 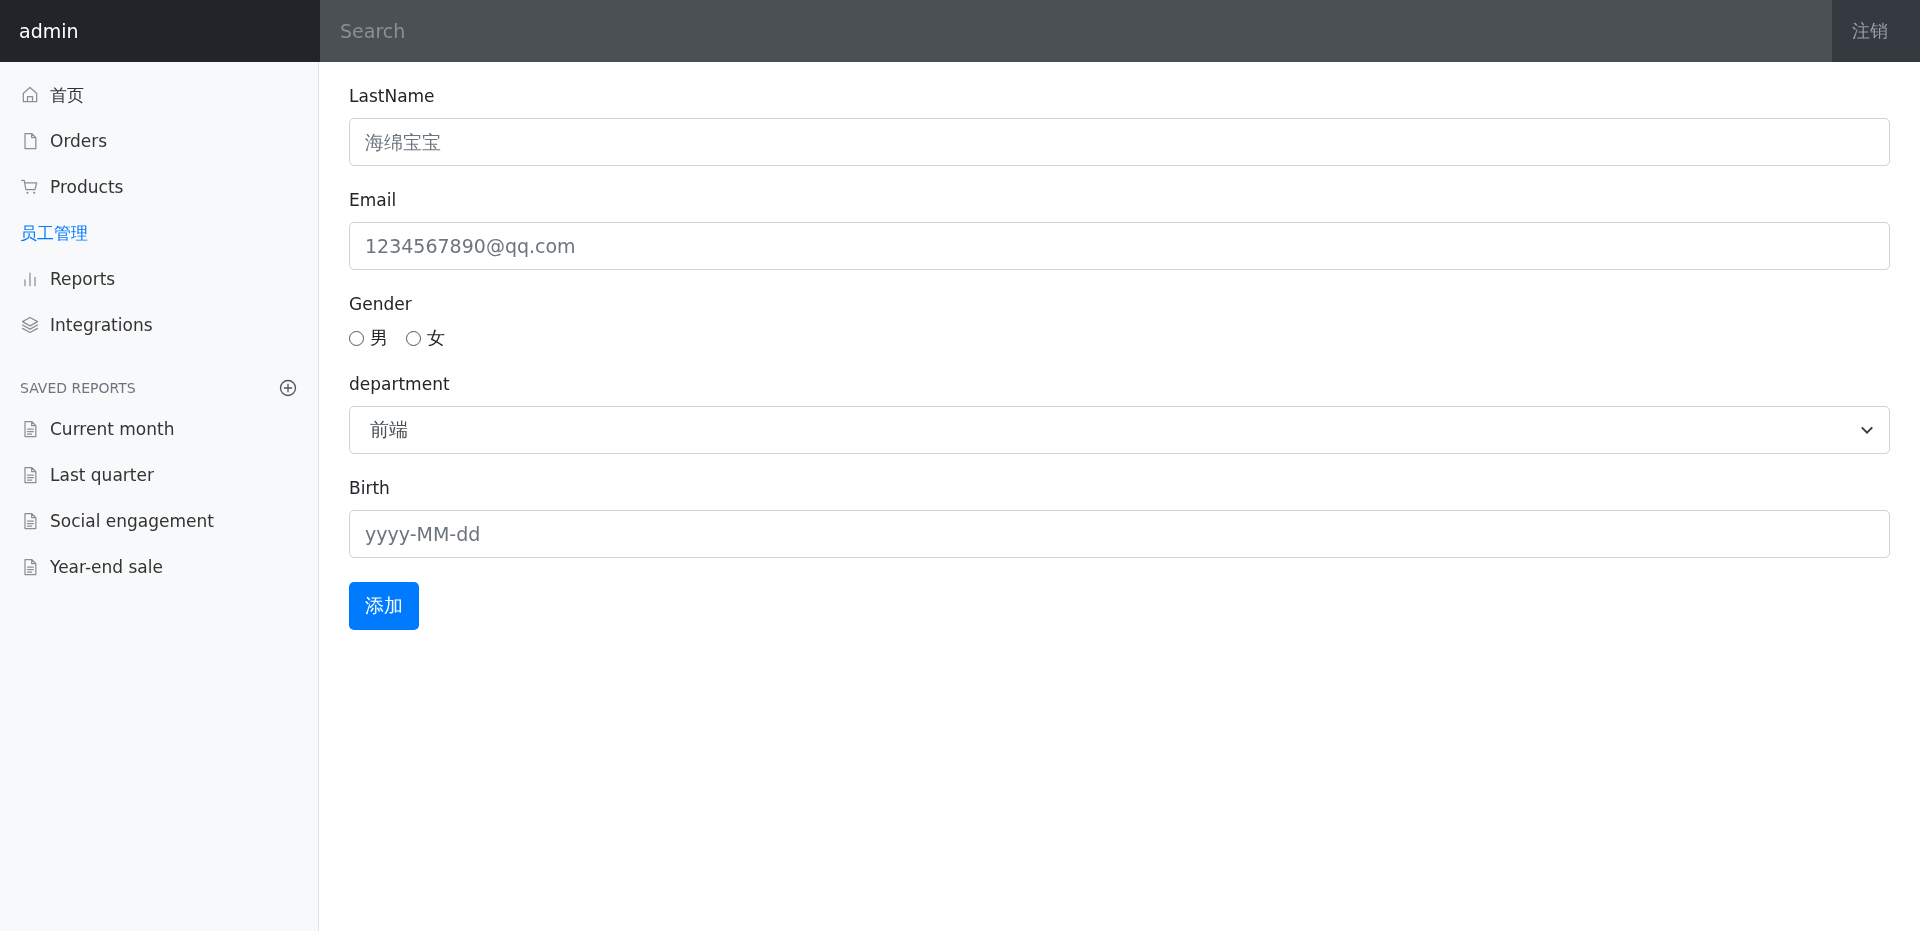 What do you see at coordinates (1119, 534) in the screenshot?
I see `input-field: yyyy-MM-dd` at bounding box center [1119, 534].